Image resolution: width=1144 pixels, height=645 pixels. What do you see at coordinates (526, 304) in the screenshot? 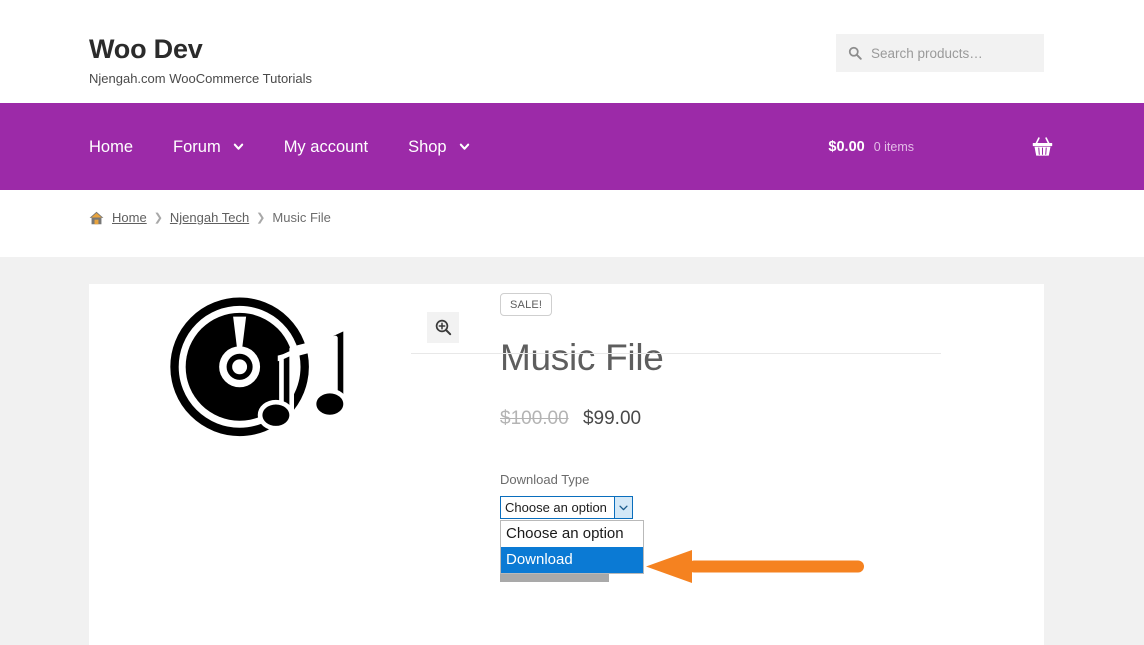
I see `sale-badge: SALE!` at bounding box center [526, 304].